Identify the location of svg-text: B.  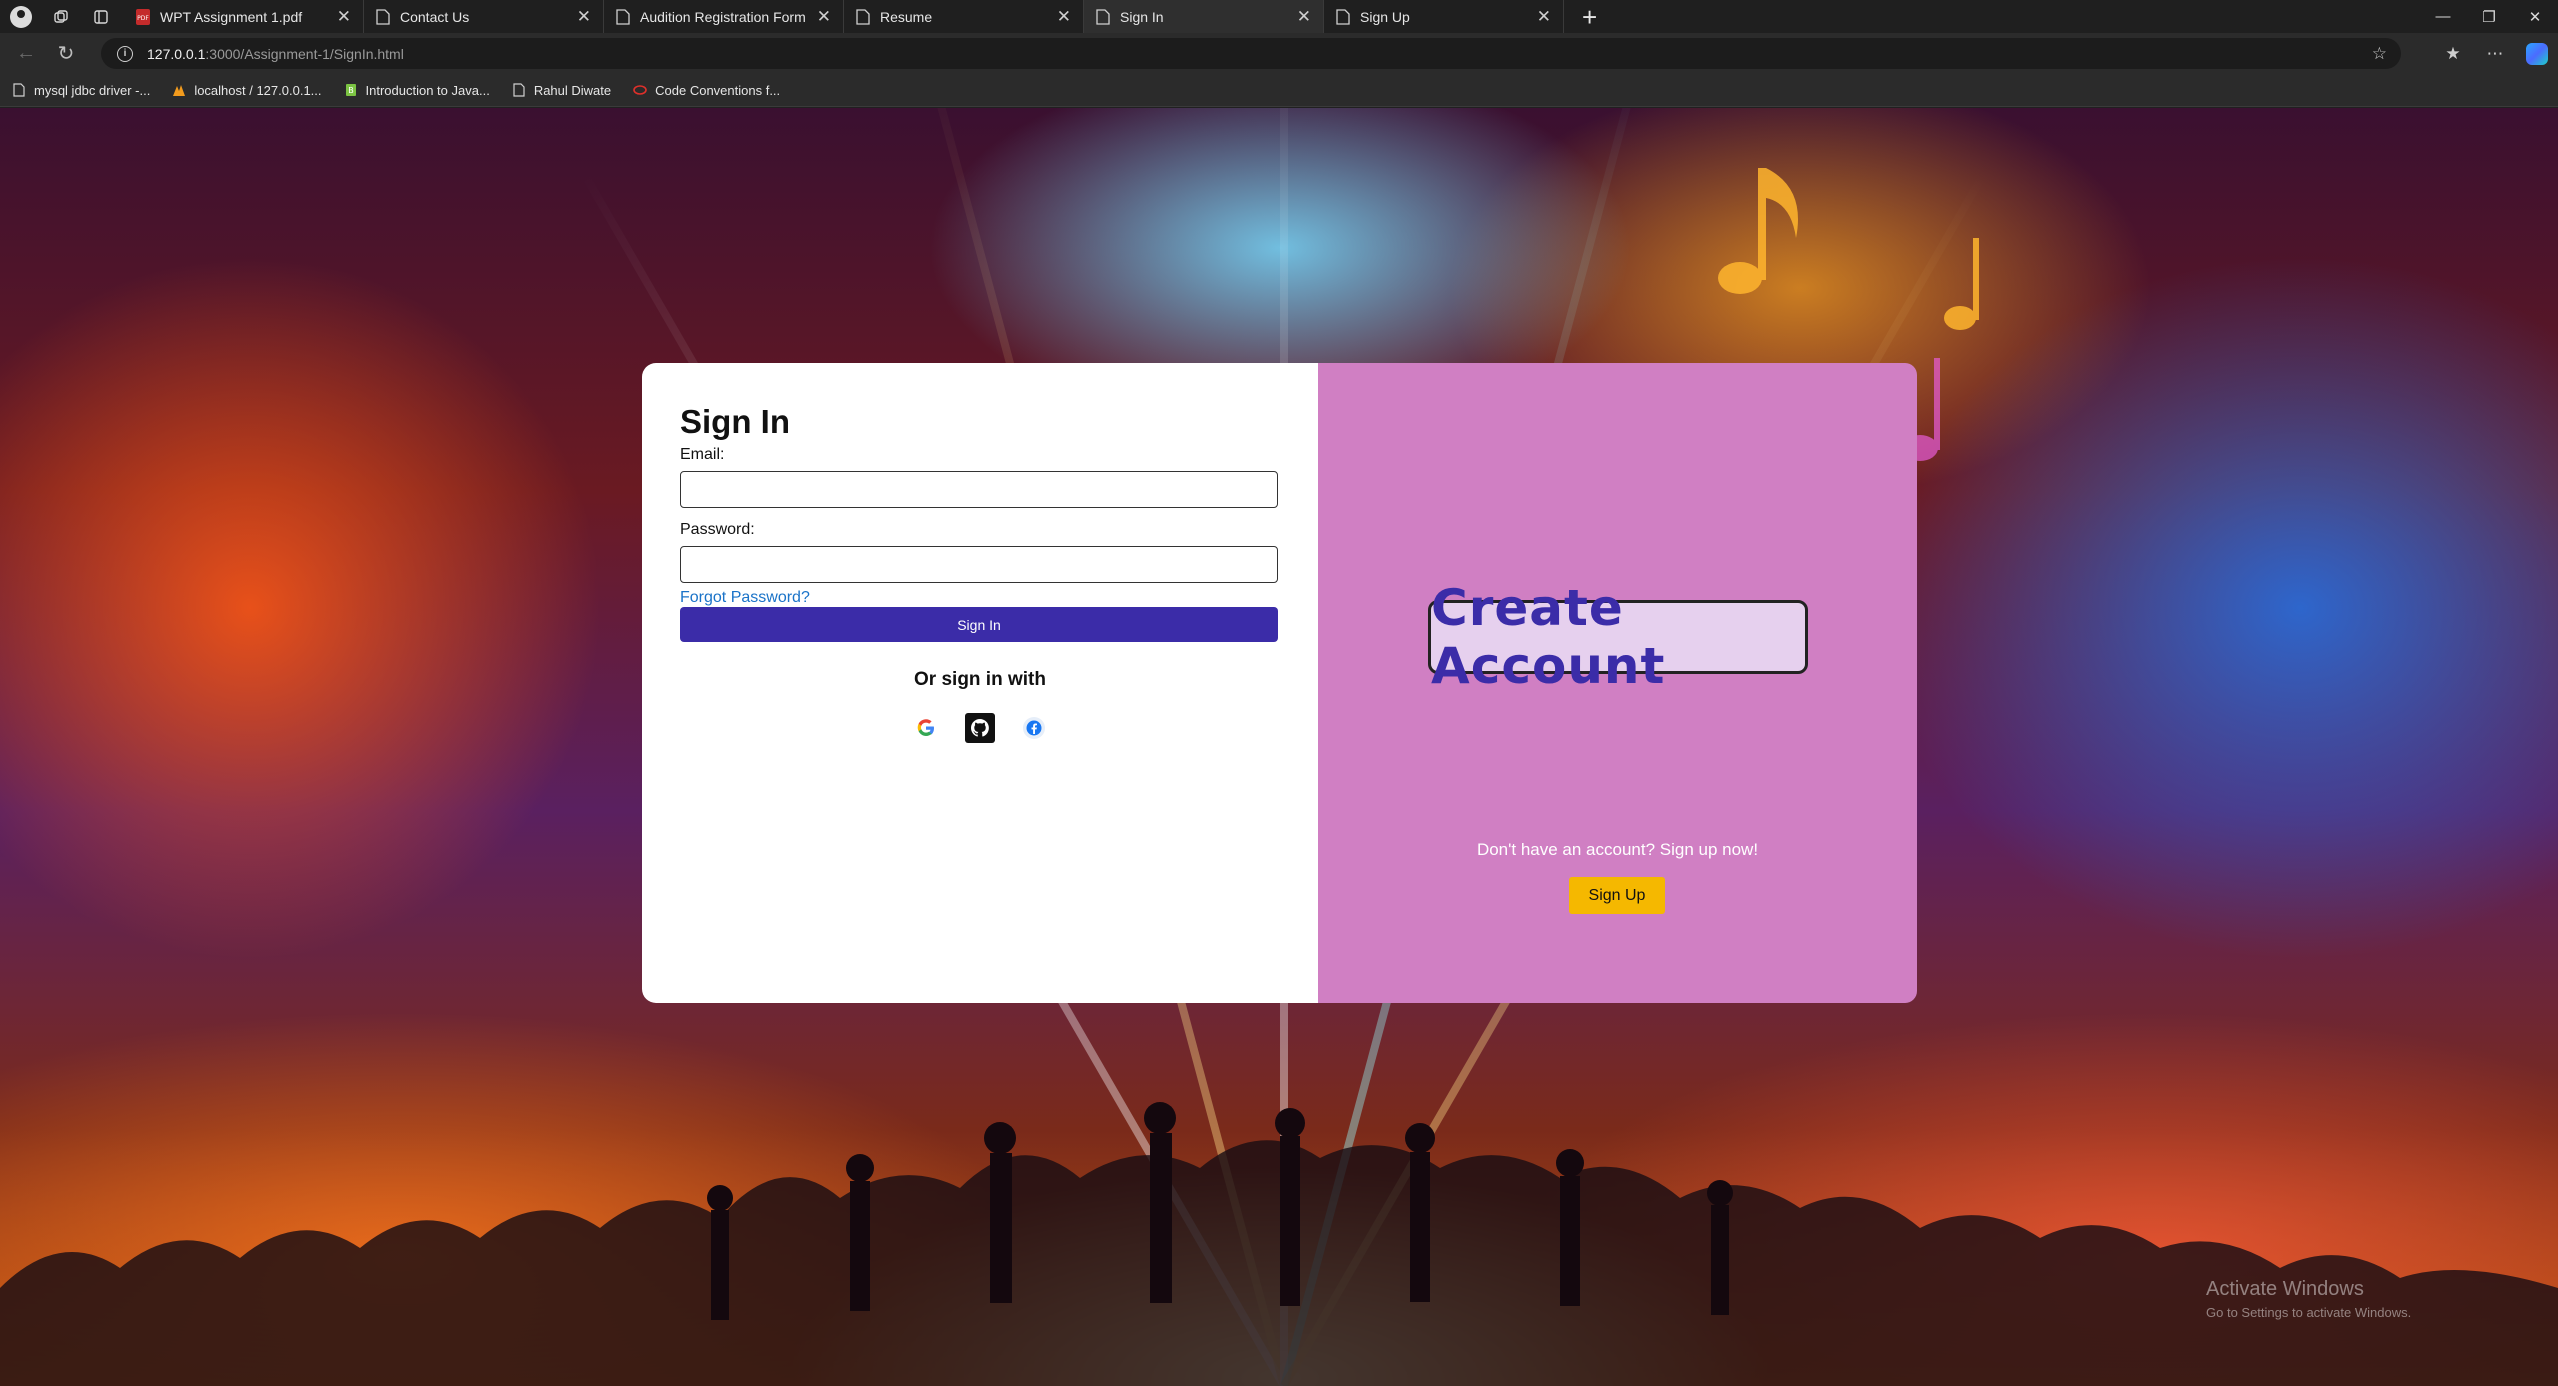
(351, 90).